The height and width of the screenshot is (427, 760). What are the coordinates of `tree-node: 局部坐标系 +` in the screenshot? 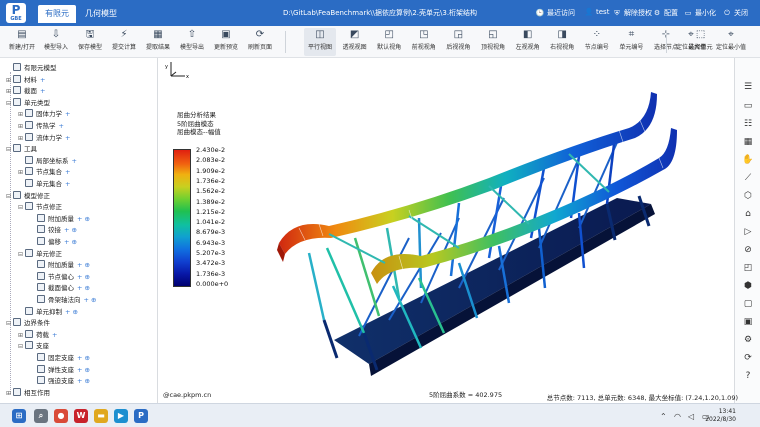 It's located at (47, 161).